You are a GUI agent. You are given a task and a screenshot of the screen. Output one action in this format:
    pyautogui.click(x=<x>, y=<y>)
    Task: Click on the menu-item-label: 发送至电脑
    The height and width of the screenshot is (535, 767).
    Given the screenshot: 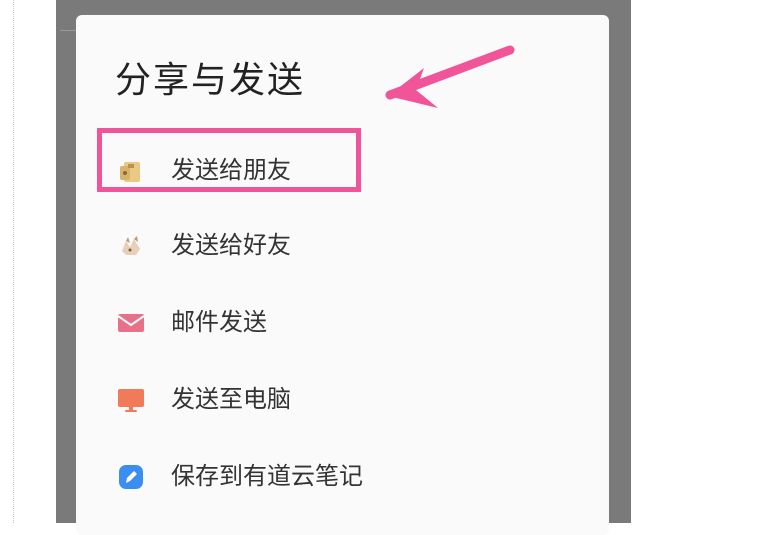 What is the action you would take?
    pyautogui.click(x=231, y=399)
    